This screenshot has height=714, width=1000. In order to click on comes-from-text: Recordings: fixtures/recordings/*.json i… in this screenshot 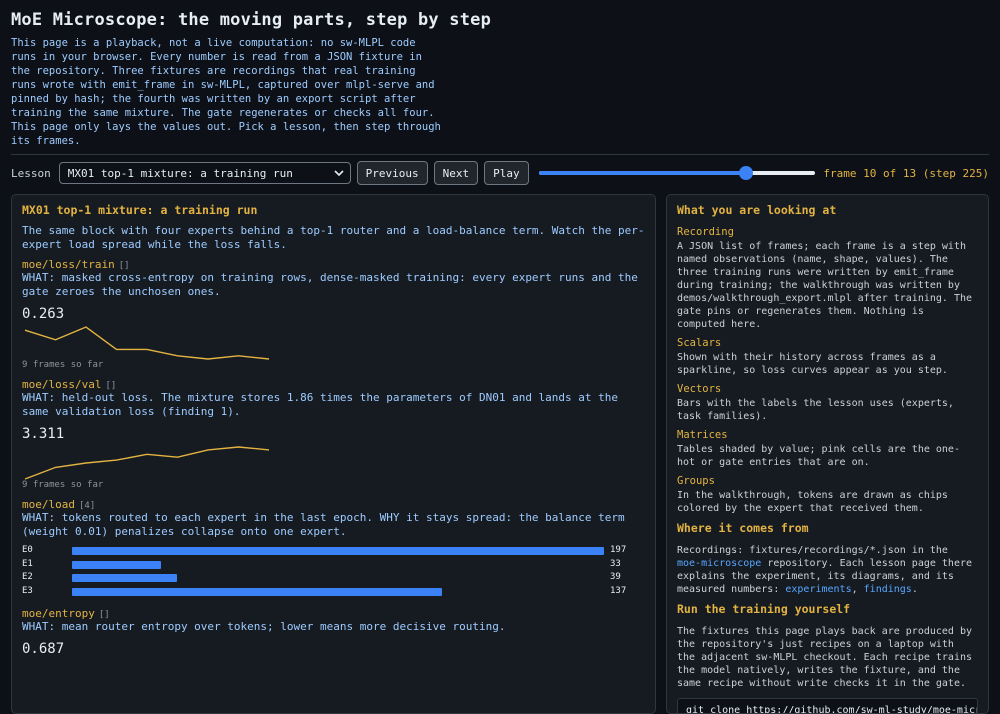, I will do `click(827, 570)`.